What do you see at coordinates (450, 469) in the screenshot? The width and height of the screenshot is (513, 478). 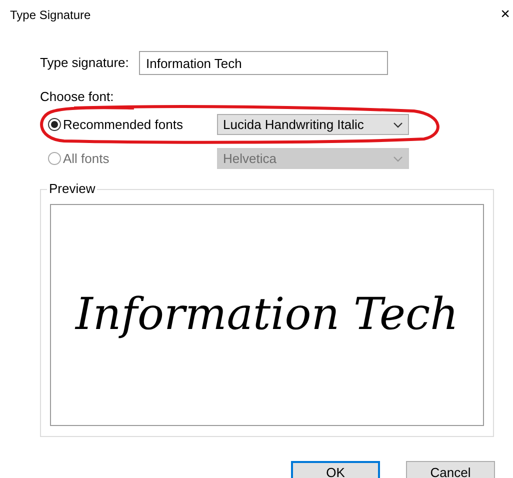 I see `dialog-button: Cancel` at bounding box center [450, 469].